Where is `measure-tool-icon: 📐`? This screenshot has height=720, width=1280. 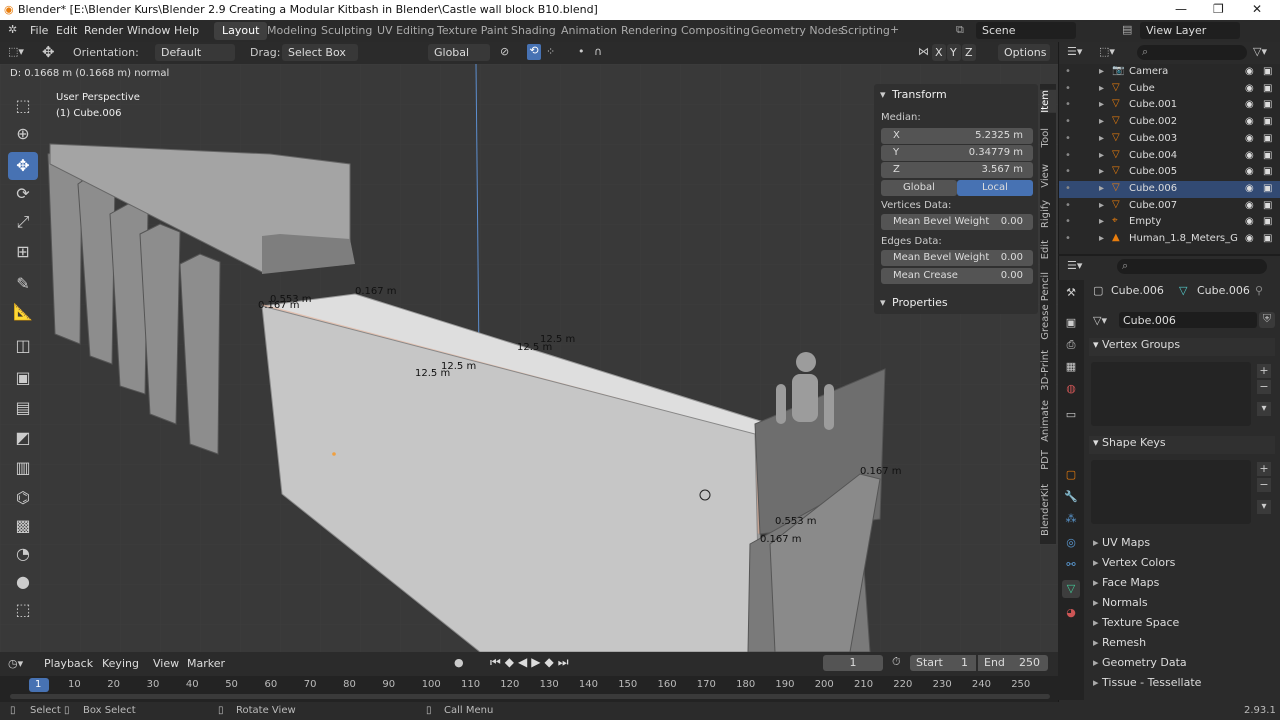 measure-tool-icon: 📐 is located at coordinates (23, 312).